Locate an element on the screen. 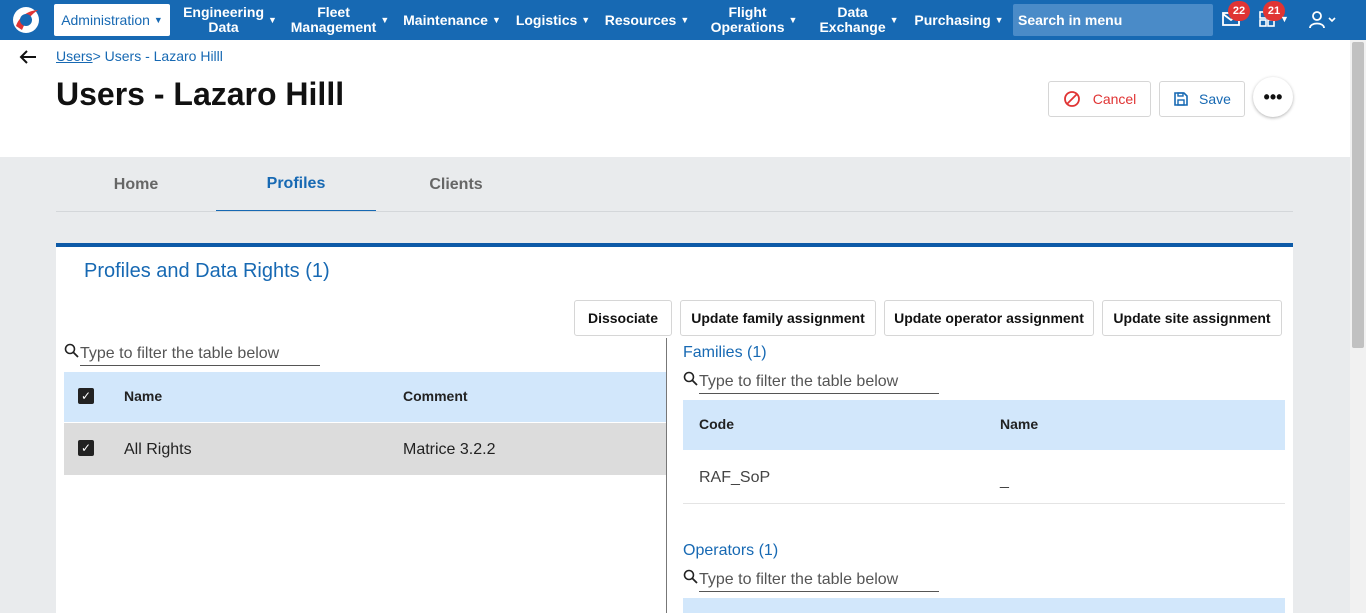  row-divider is located at coordinates (984, 503).